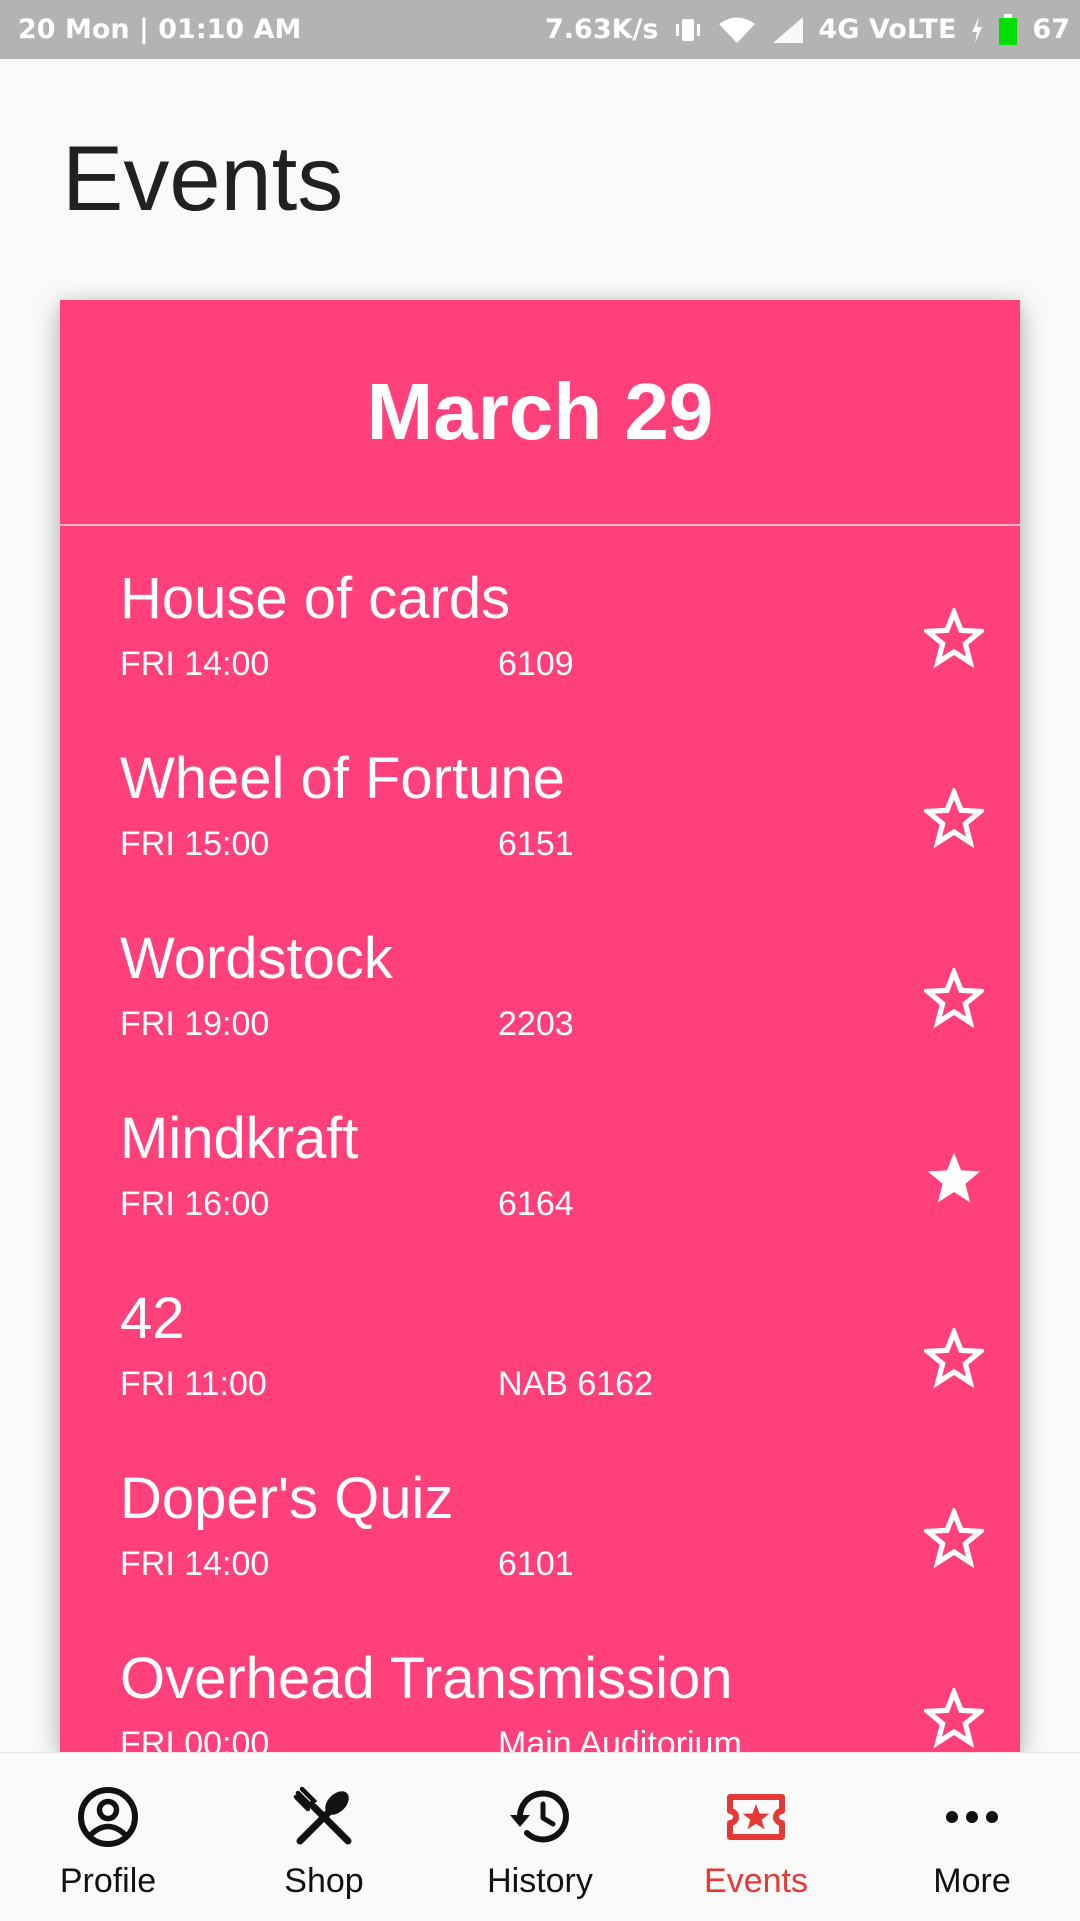  Describe the element at coordinates (575, 1384) in the screenshot. I see `event-room: NAB 6162` at that location.